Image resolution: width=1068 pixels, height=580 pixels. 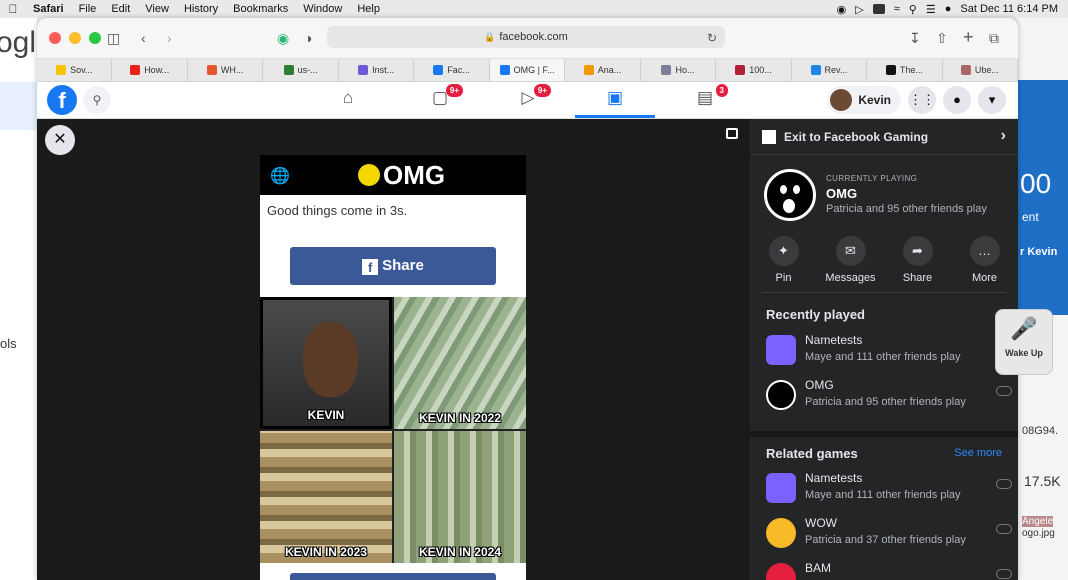 I want to click on wifi-icon: ≈, so click(x=897, y=9).